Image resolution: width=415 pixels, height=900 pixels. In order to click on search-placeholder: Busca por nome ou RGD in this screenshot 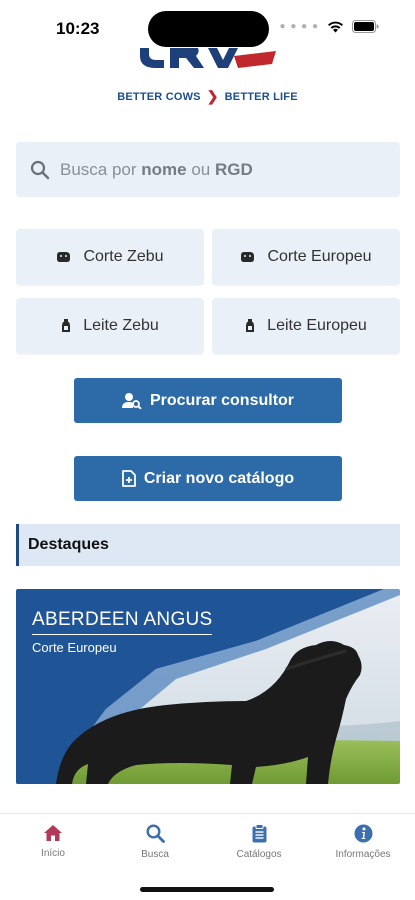, I will do `click(156, 170)`.